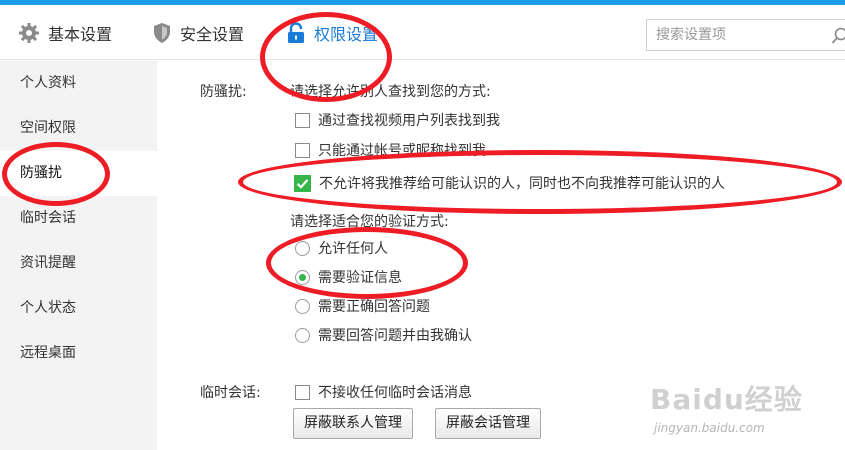 This screenshot has width=845, height=450. Describe the element at coordinates (395, 336) in the screenshot. I see `option-label: 需要回答问题并由我确认` at that location.